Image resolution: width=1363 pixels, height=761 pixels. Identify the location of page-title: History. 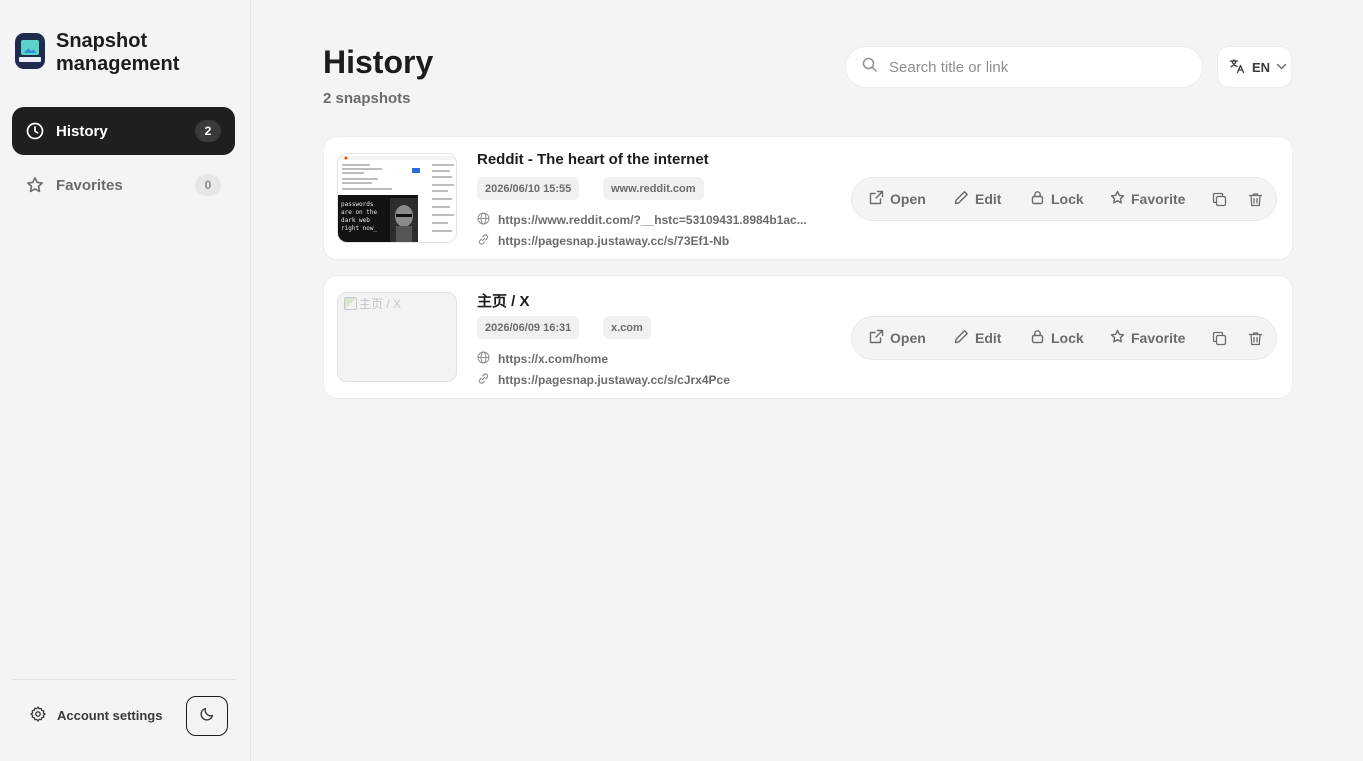
(378, 62).